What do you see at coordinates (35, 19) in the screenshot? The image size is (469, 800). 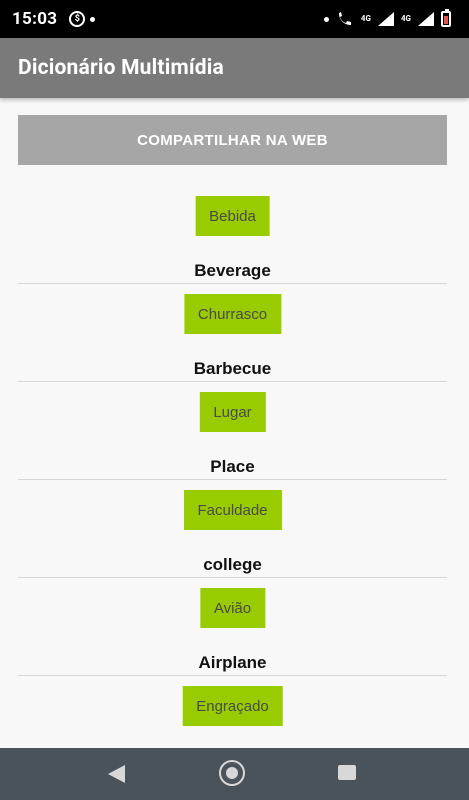 I see `status-time: 15:03` at bounding box center [35, 19].